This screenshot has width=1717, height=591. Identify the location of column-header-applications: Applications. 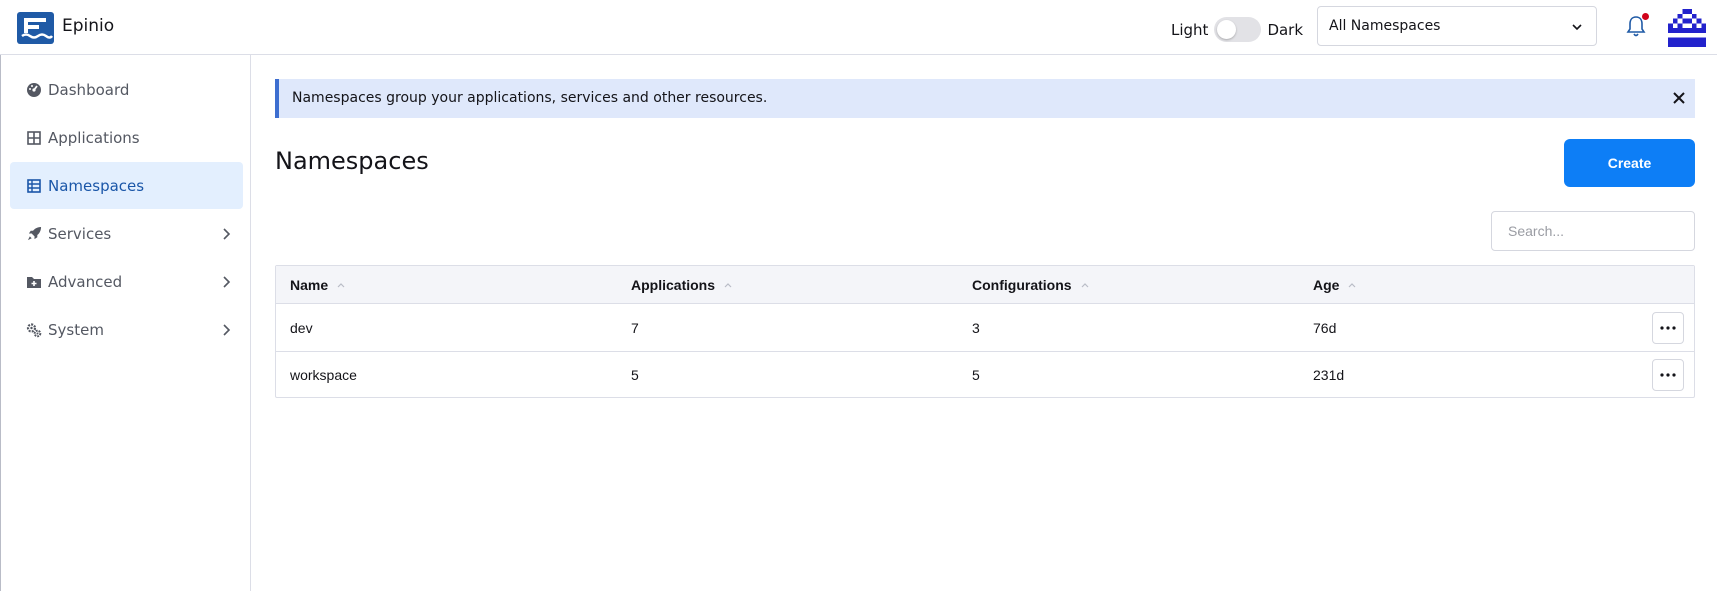
(682, 285).